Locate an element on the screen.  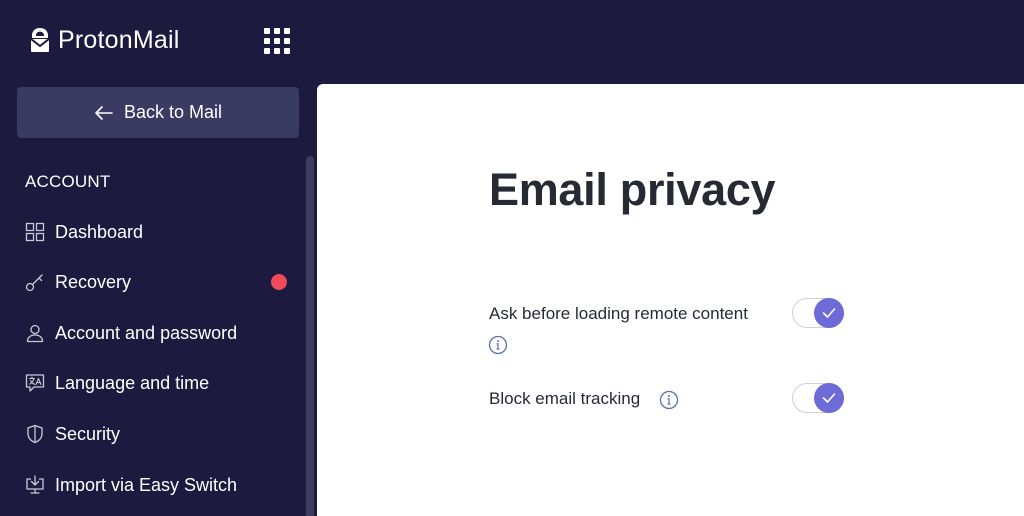
proton-logo-icon is located at coordinates (40, 40).